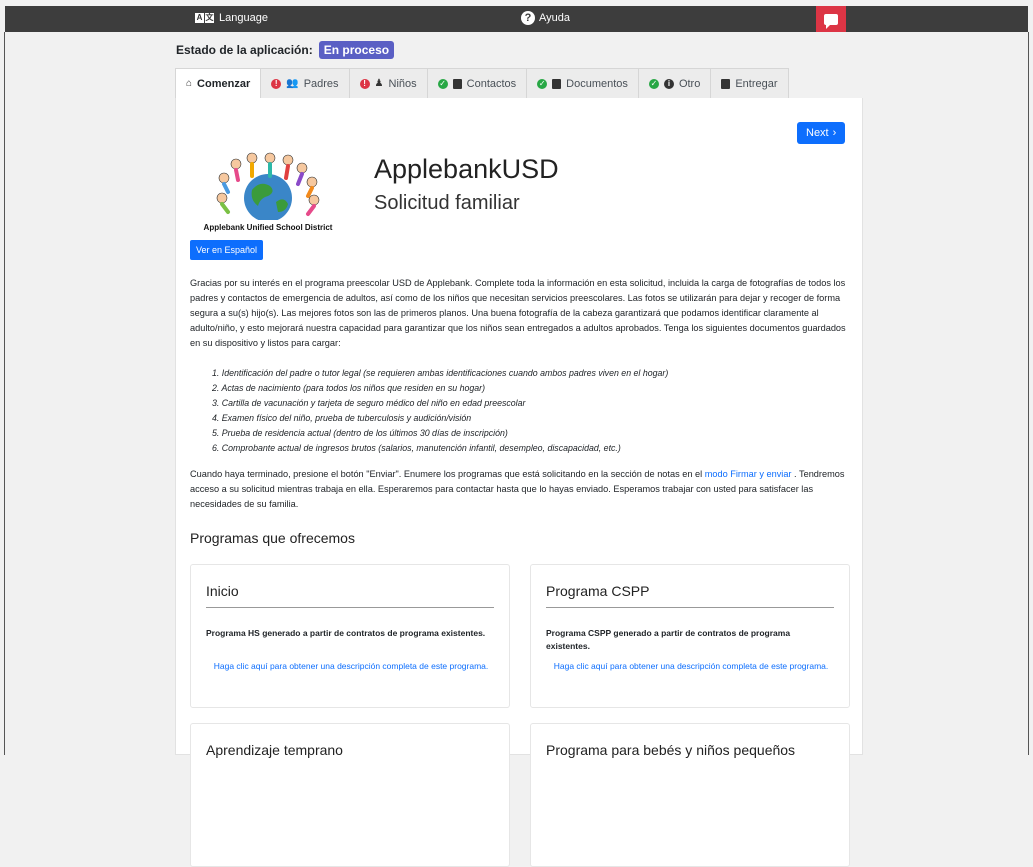  I want to click on program-card-aprendizaje-temprano: Aprendizaje temprano, so click(350, 795).